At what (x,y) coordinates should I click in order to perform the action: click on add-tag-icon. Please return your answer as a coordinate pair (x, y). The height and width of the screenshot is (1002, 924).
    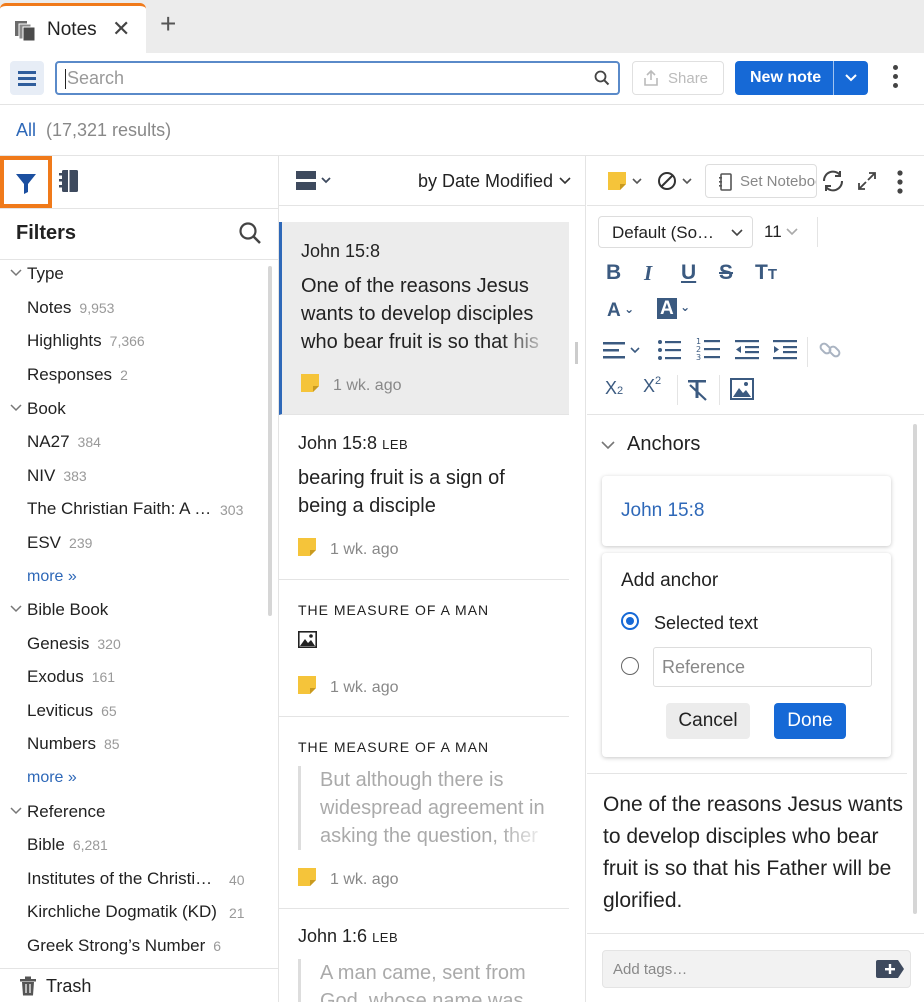
    Looking at the image, I should click on (890, 969).